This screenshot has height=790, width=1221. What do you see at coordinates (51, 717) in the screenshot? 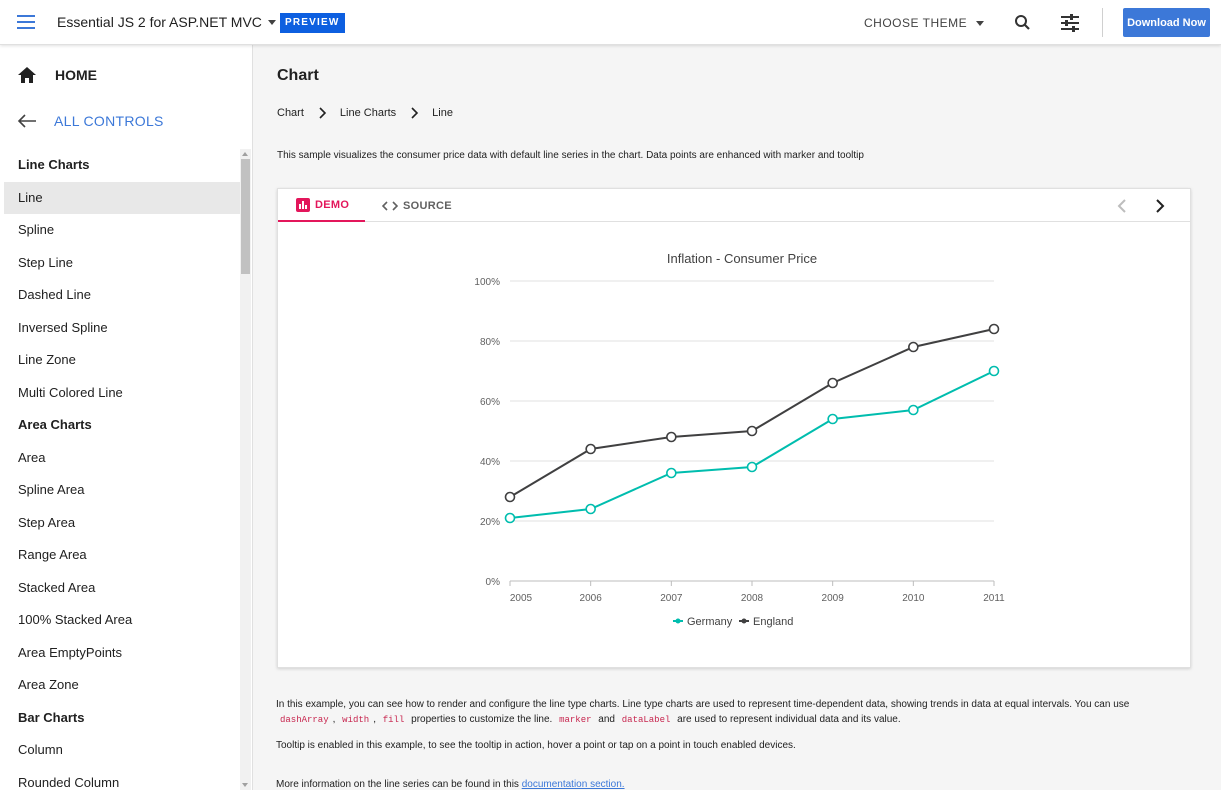
I see `sidebar-group-header: Bar Charts` at bounding box center [51, 717].